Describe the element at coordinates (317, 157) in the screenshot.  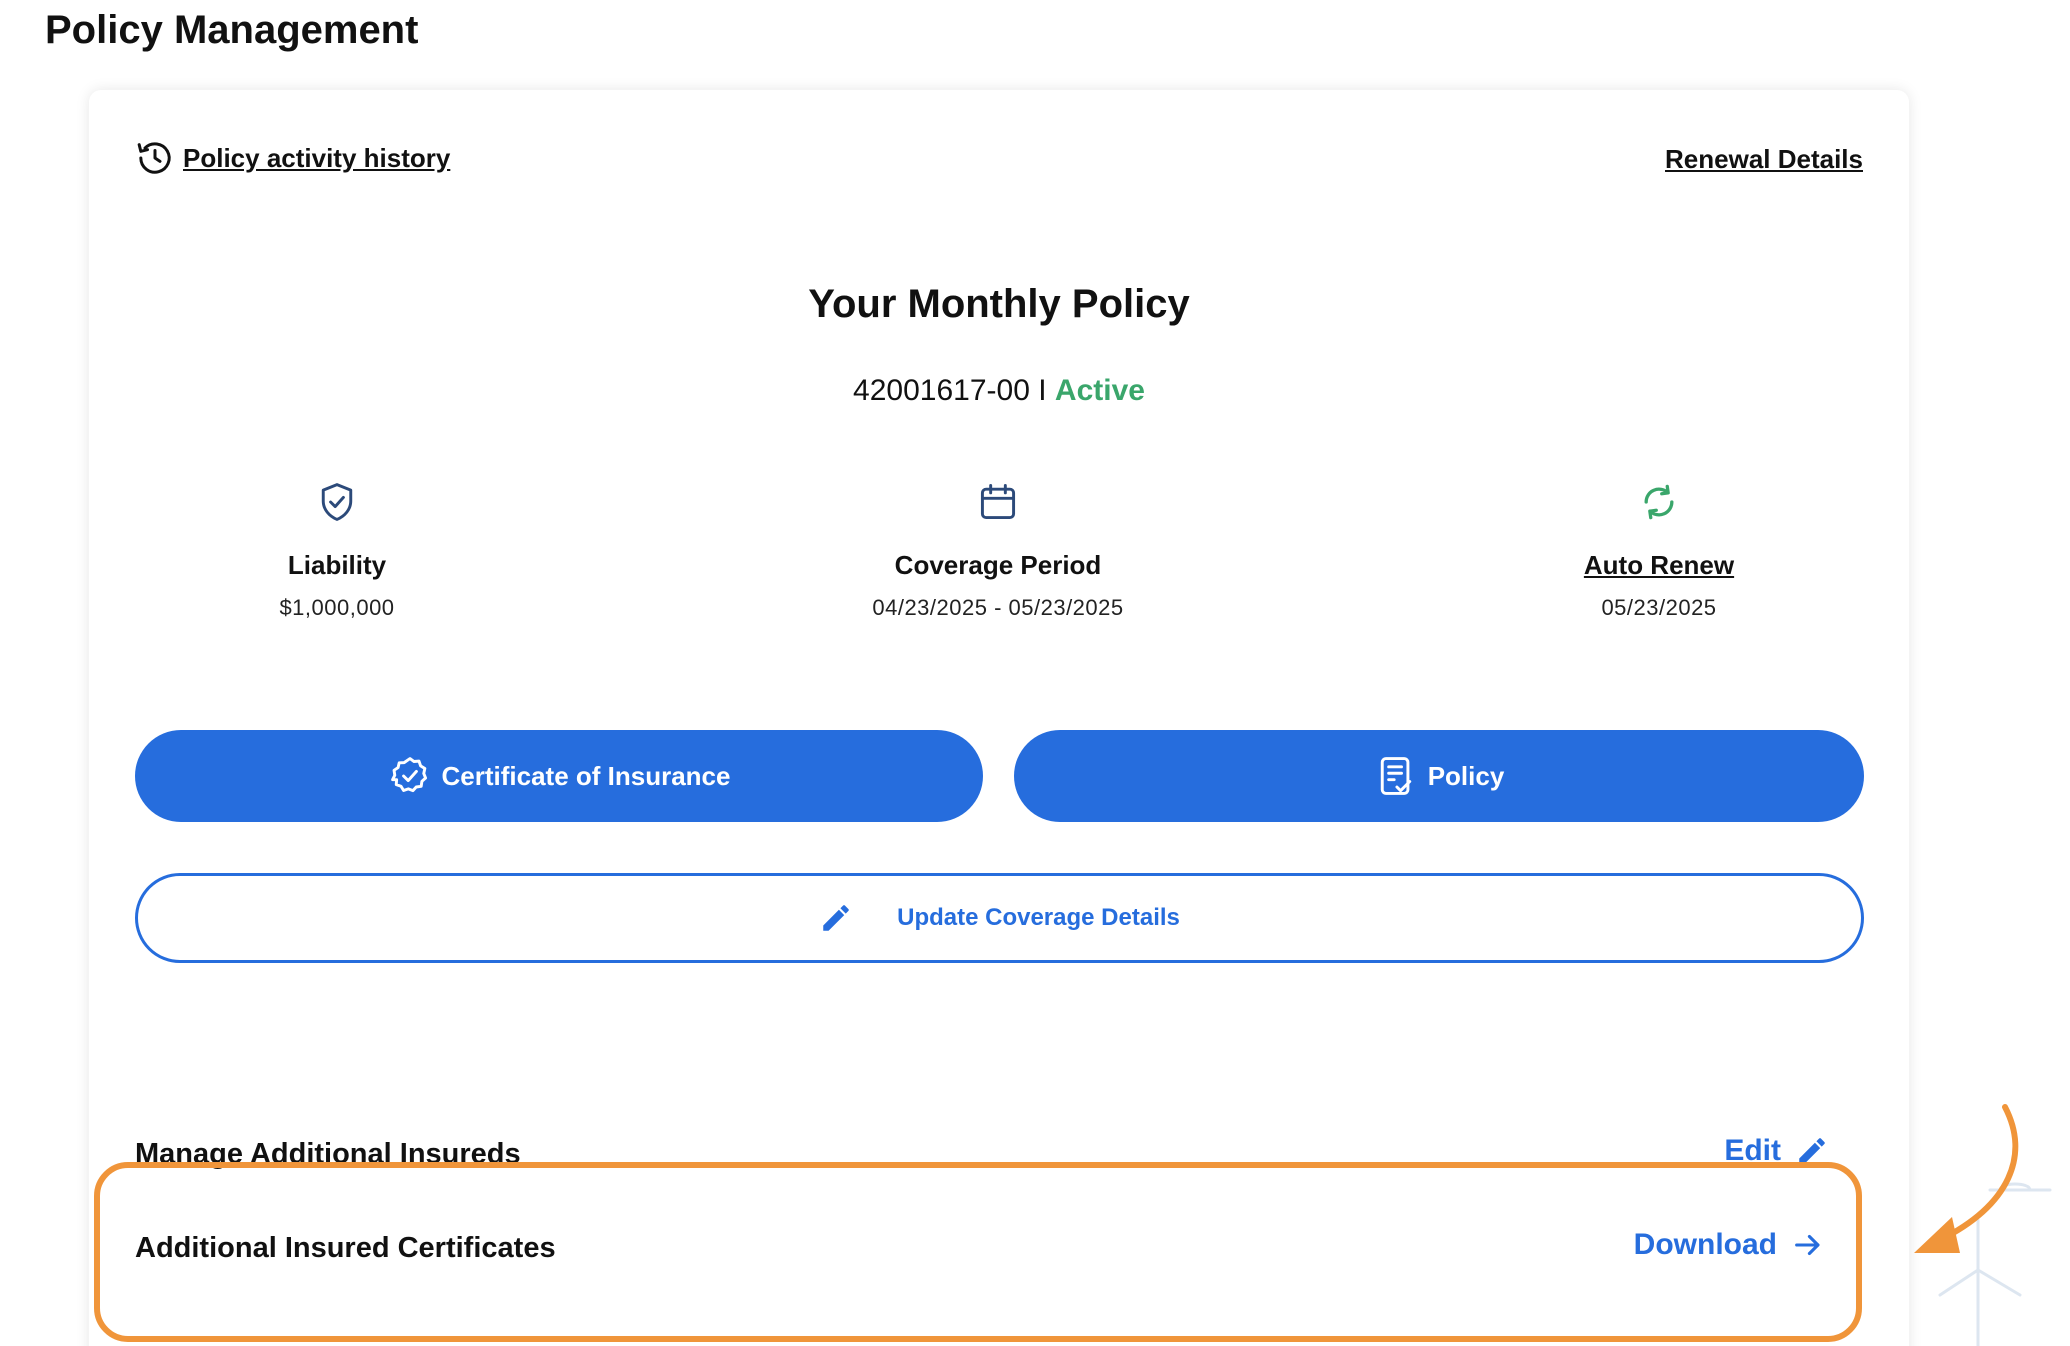
I see `policy-activity-history-label: Policy activity history` at that location.